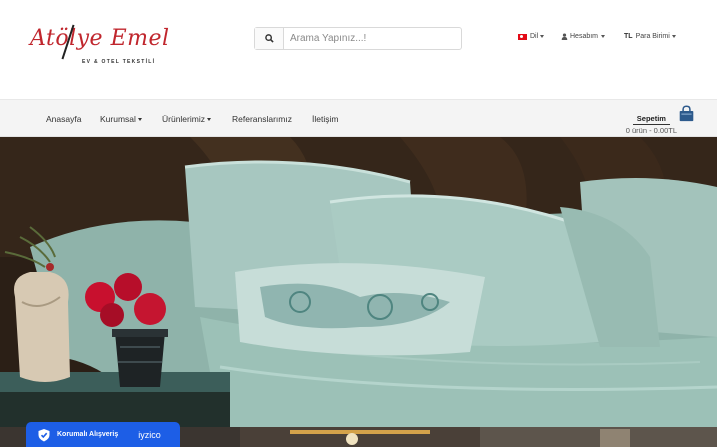 Image resolution: width=717 pixels, height=447 pixels. Describe the element at coordinates (118, 119) in the screenshot. I see `nav-item-label: Kurumsal` at that location.